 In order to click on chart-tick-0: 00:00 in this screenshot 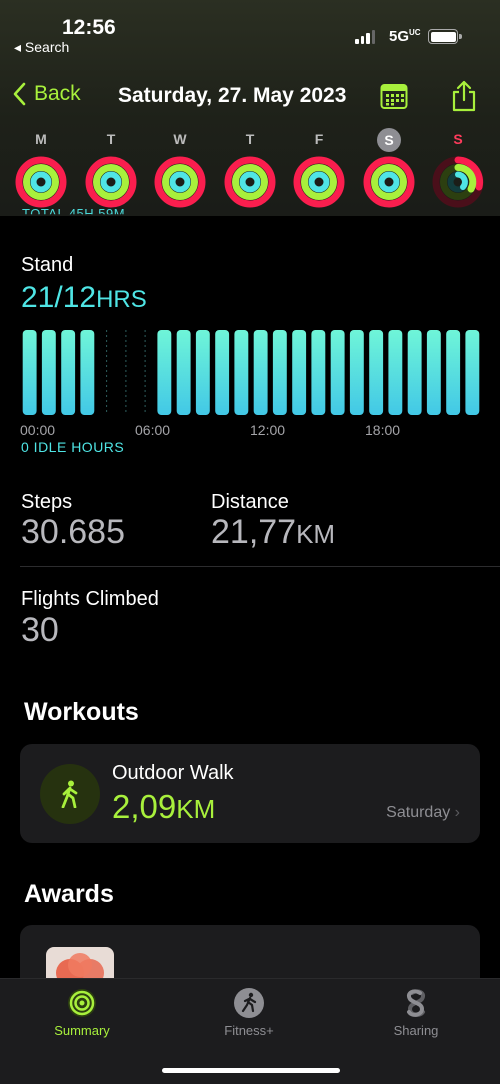, I will do `click(38, 430)`.